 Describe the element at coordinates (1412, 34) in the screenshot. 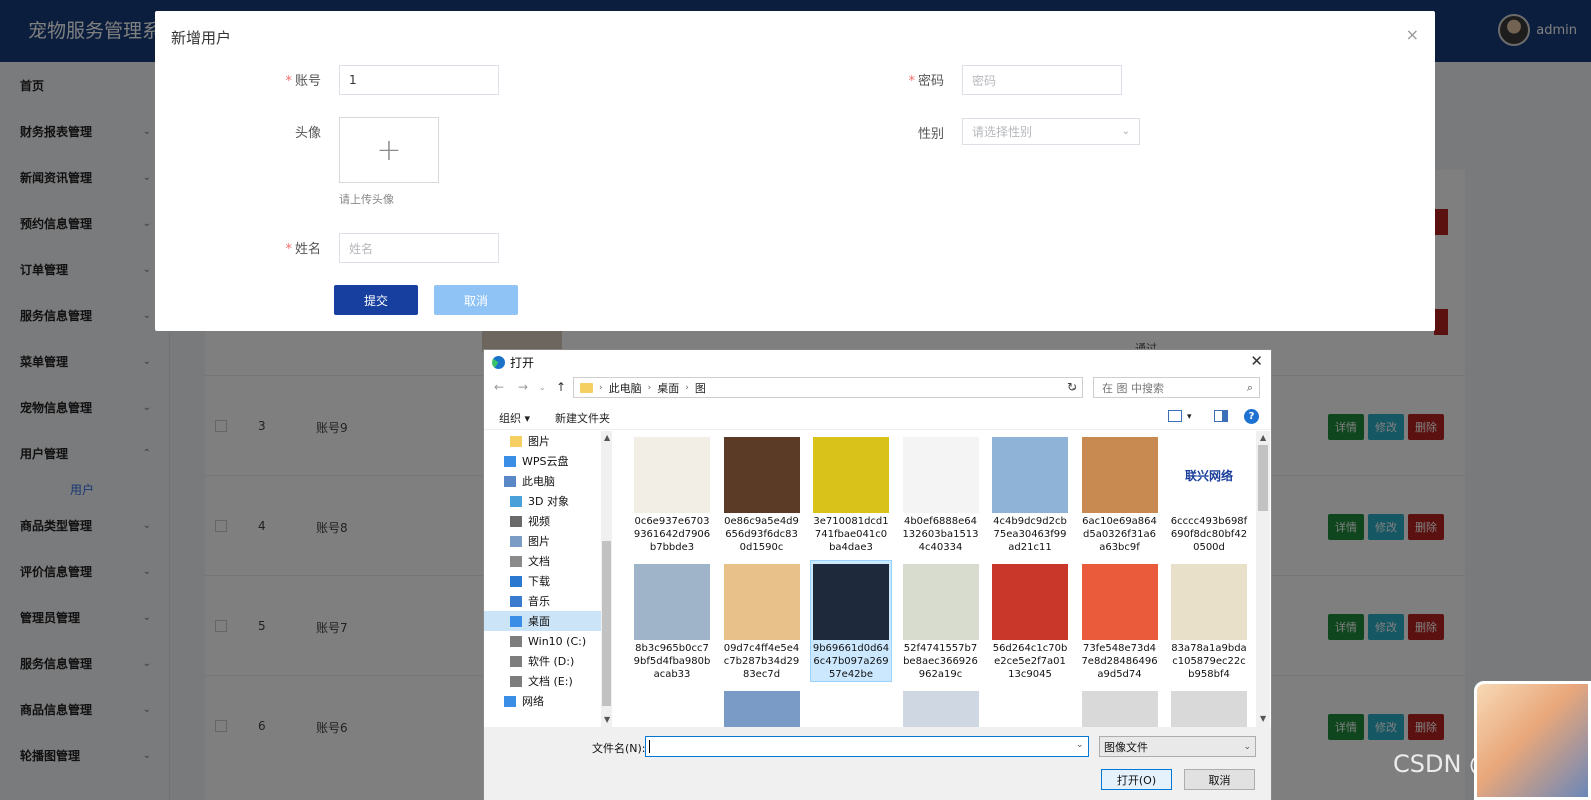

I see `close-icon: ×` at that location.